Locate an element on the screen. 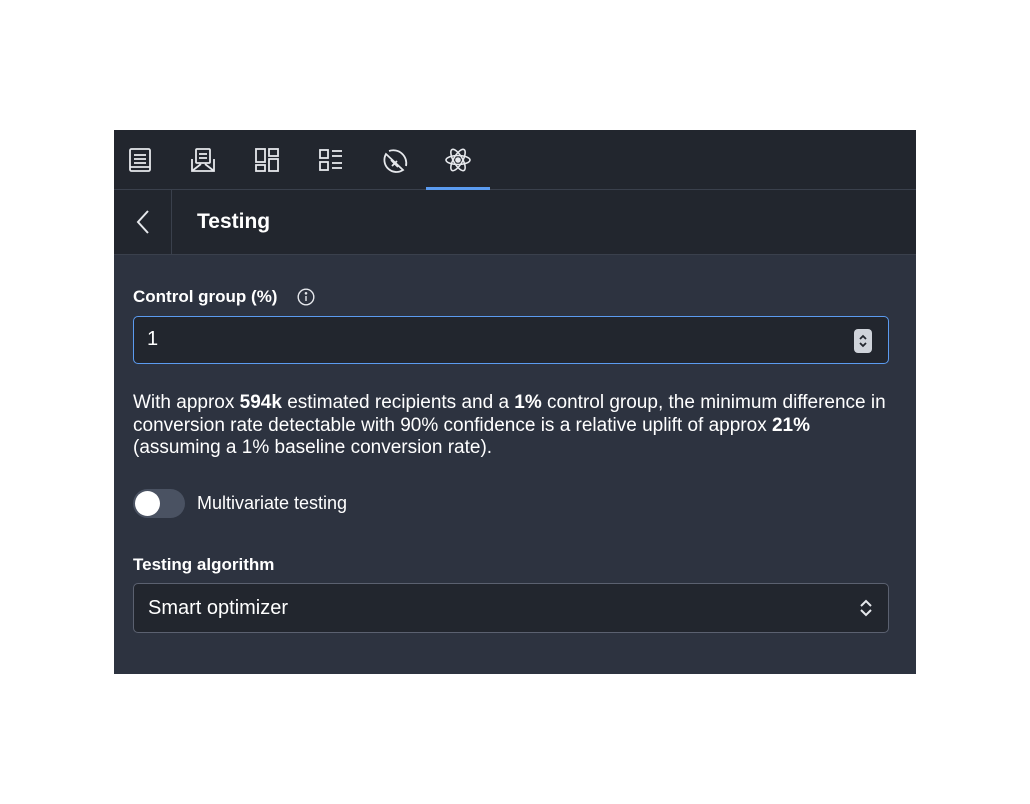  page-title: Testing is located at coordinates (234, 221).